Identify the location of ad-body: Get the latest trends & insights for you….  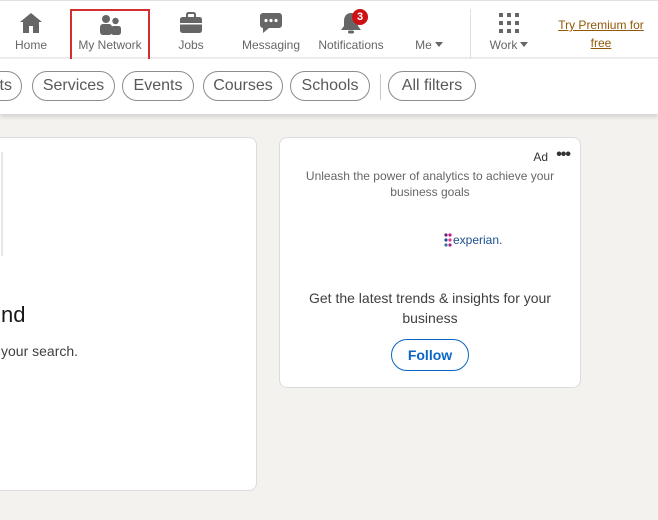
(429, 308).